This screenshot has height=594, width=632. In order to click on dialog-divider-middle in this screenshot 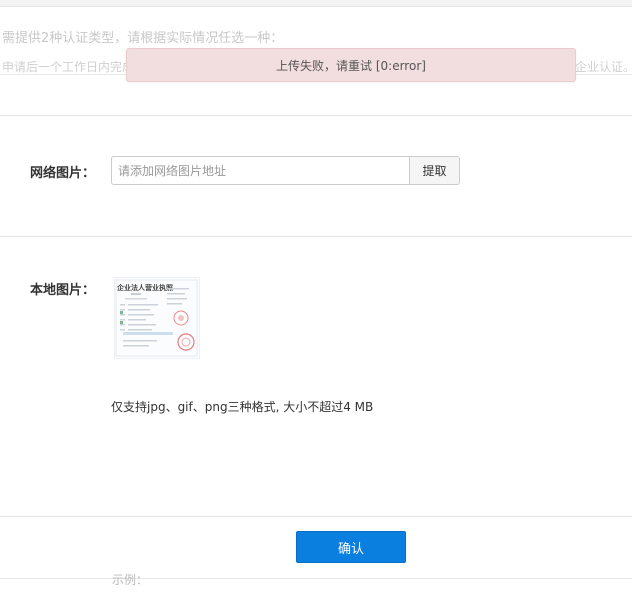, I will do `click(316, 236)`.